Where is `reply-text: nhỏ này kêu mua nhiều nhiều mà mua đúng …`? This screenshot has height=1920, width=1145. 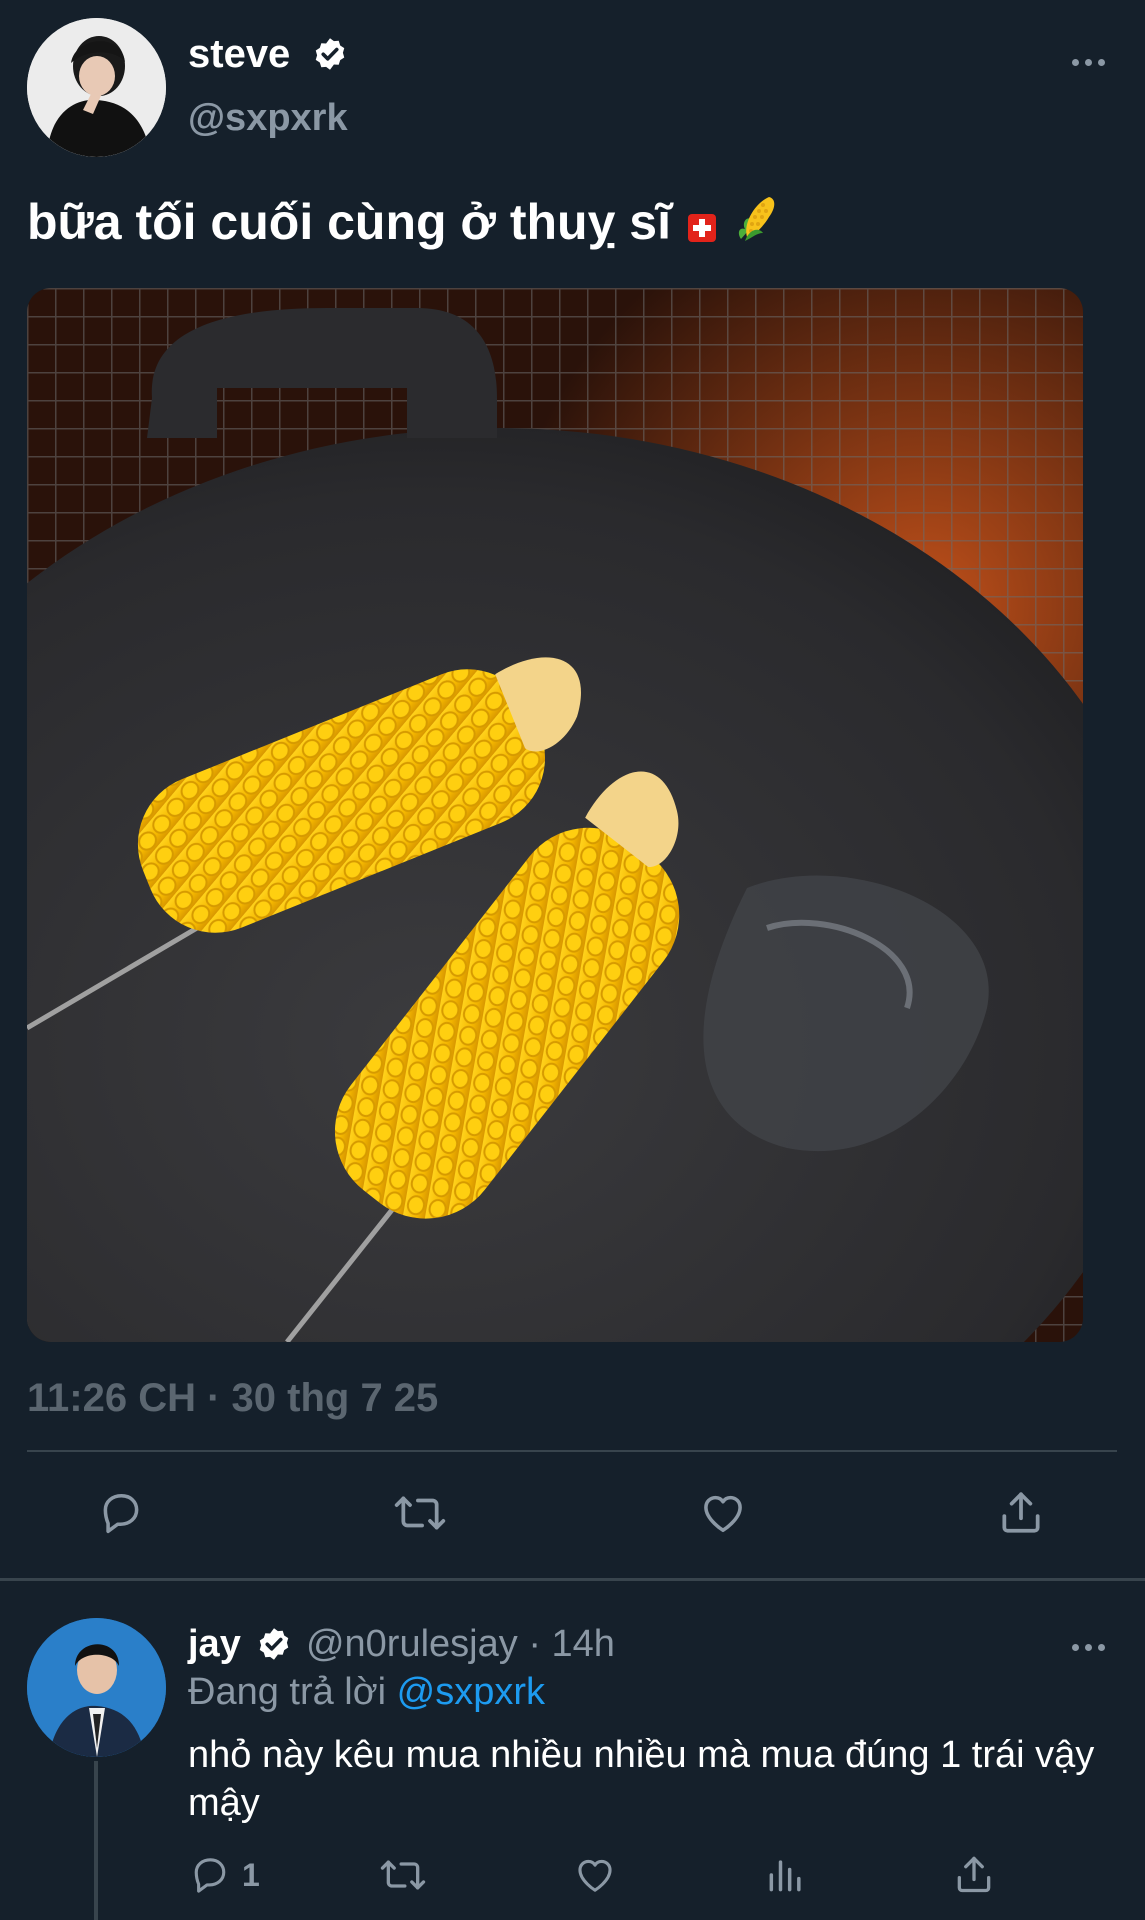
reply-text: nhỏ này kêu mua nhiều nhiều mà mua đúng … is located at coordinates (641, 1779).